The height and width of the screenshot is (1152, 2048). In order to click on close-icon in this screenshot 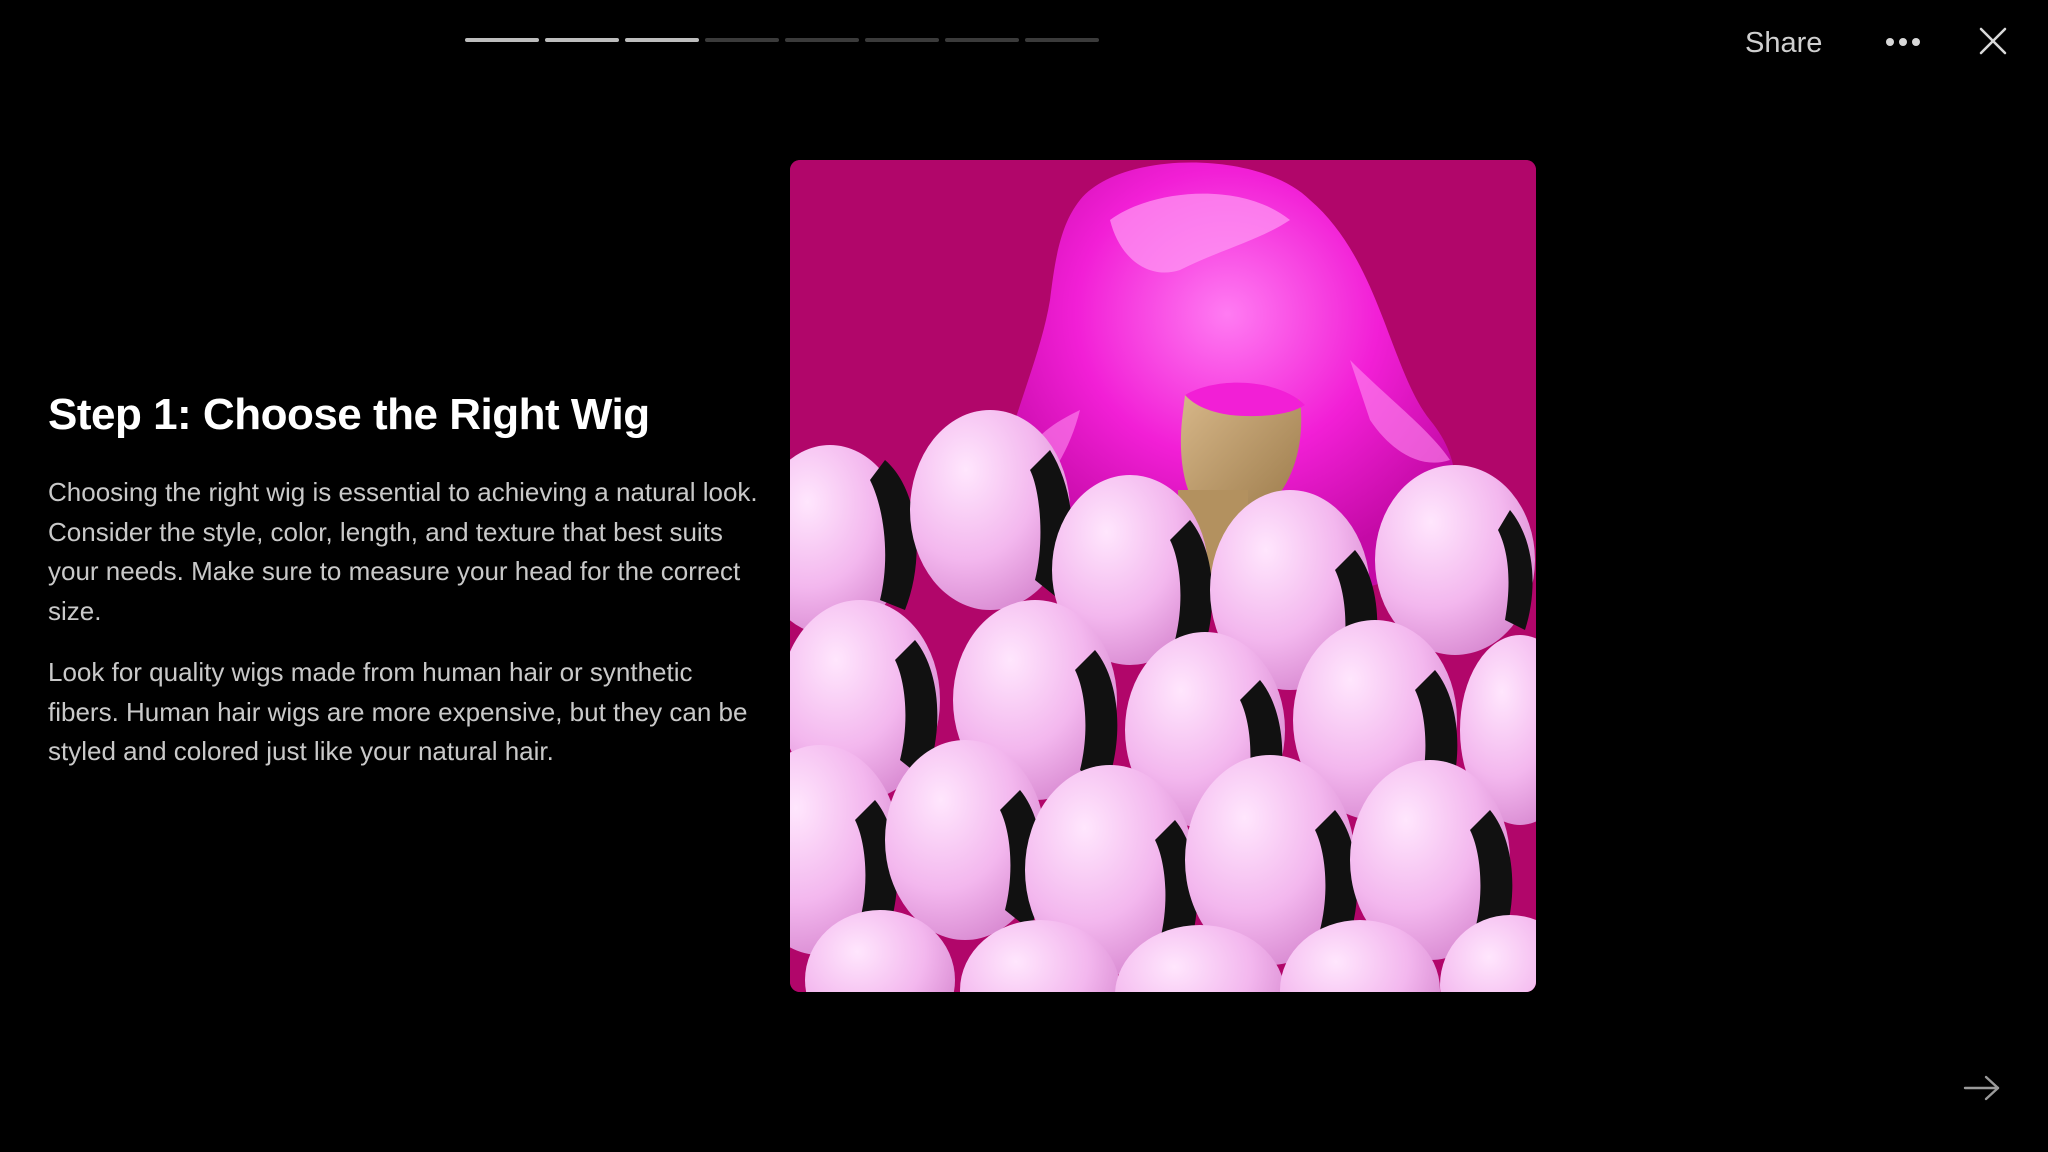, I will do `click(1993, 41)`.